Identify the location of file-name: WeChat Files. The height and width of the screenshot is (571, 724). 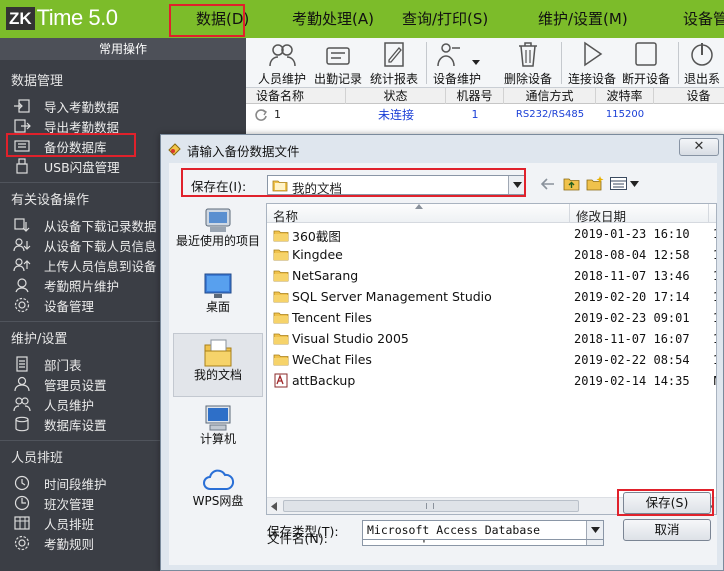
(332, 359).